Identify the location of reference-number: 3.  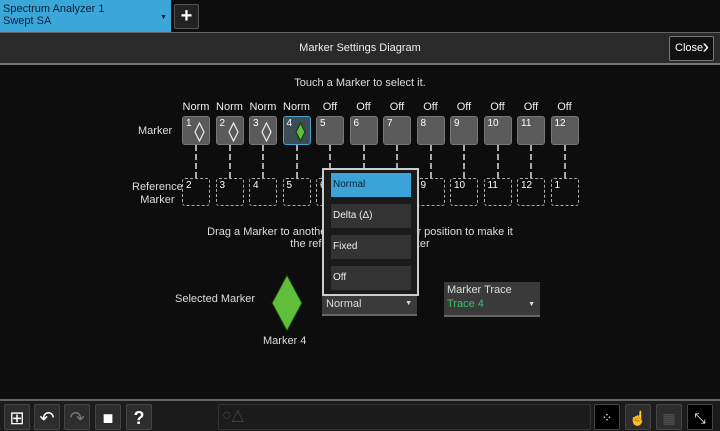
(222, 185).